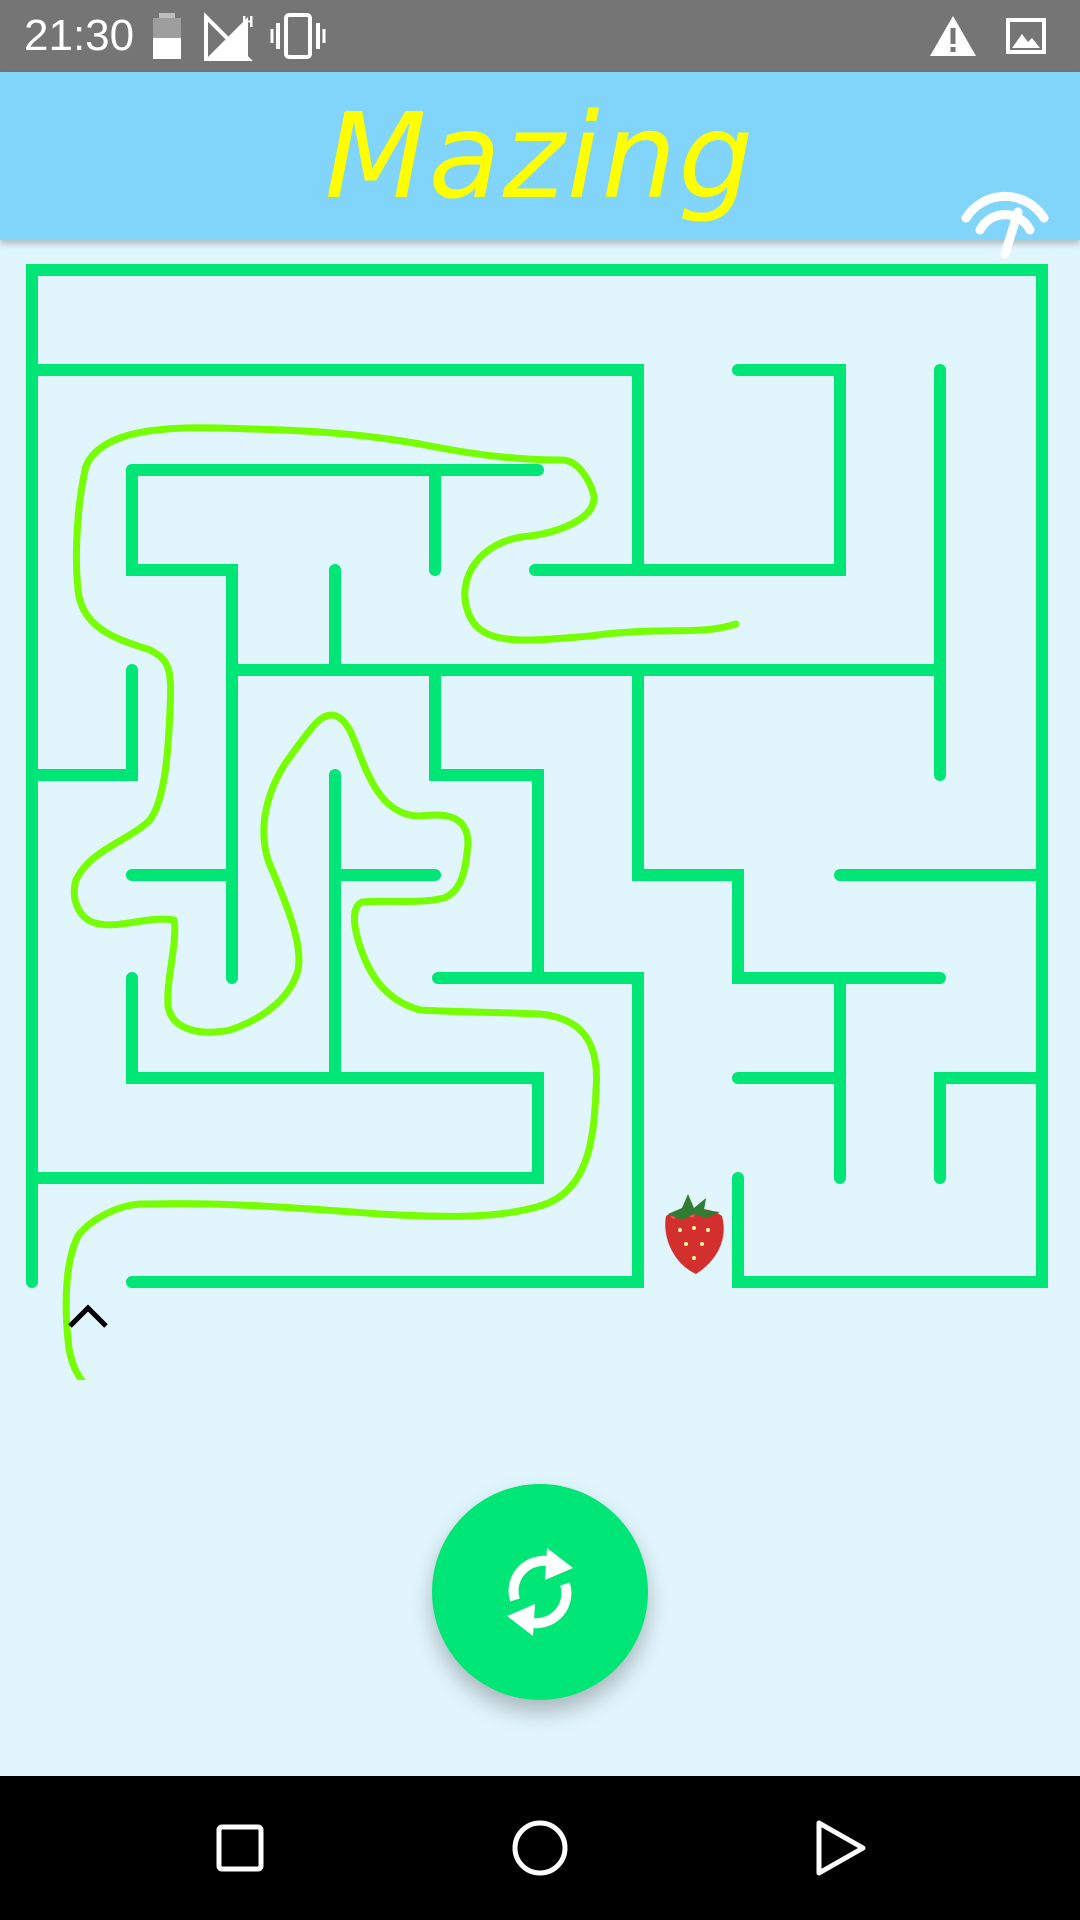 This screenshot has width=1080, height=1920. Describe the element at coordinates (694, 1235) in the screenshot. I see `strawberry-icon` at that location.